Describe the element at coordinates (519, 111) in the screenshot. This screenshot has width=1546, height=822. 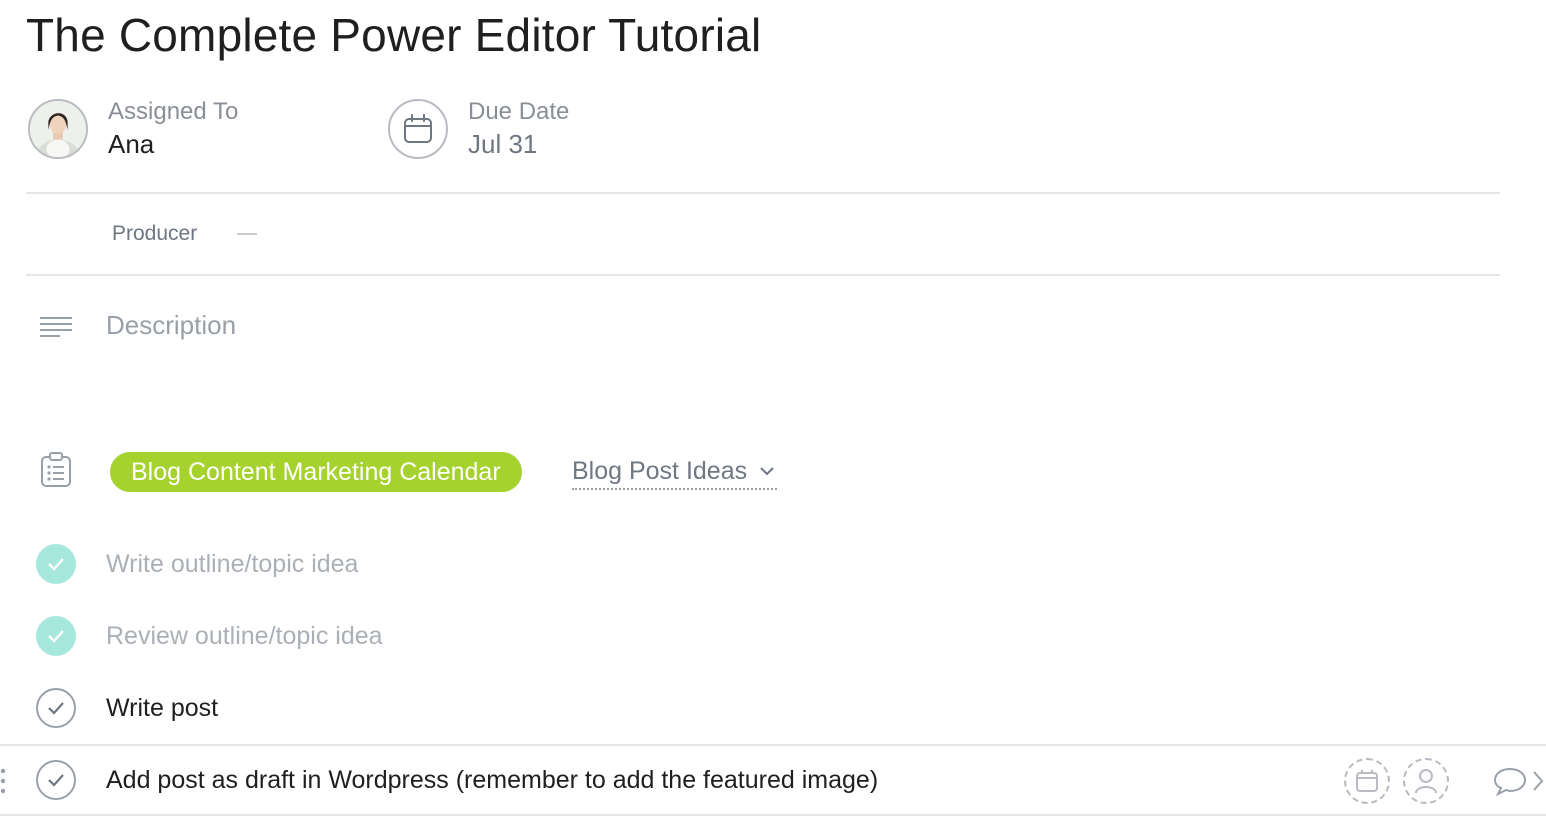
I see `due-date-label: Due Date` at that location.